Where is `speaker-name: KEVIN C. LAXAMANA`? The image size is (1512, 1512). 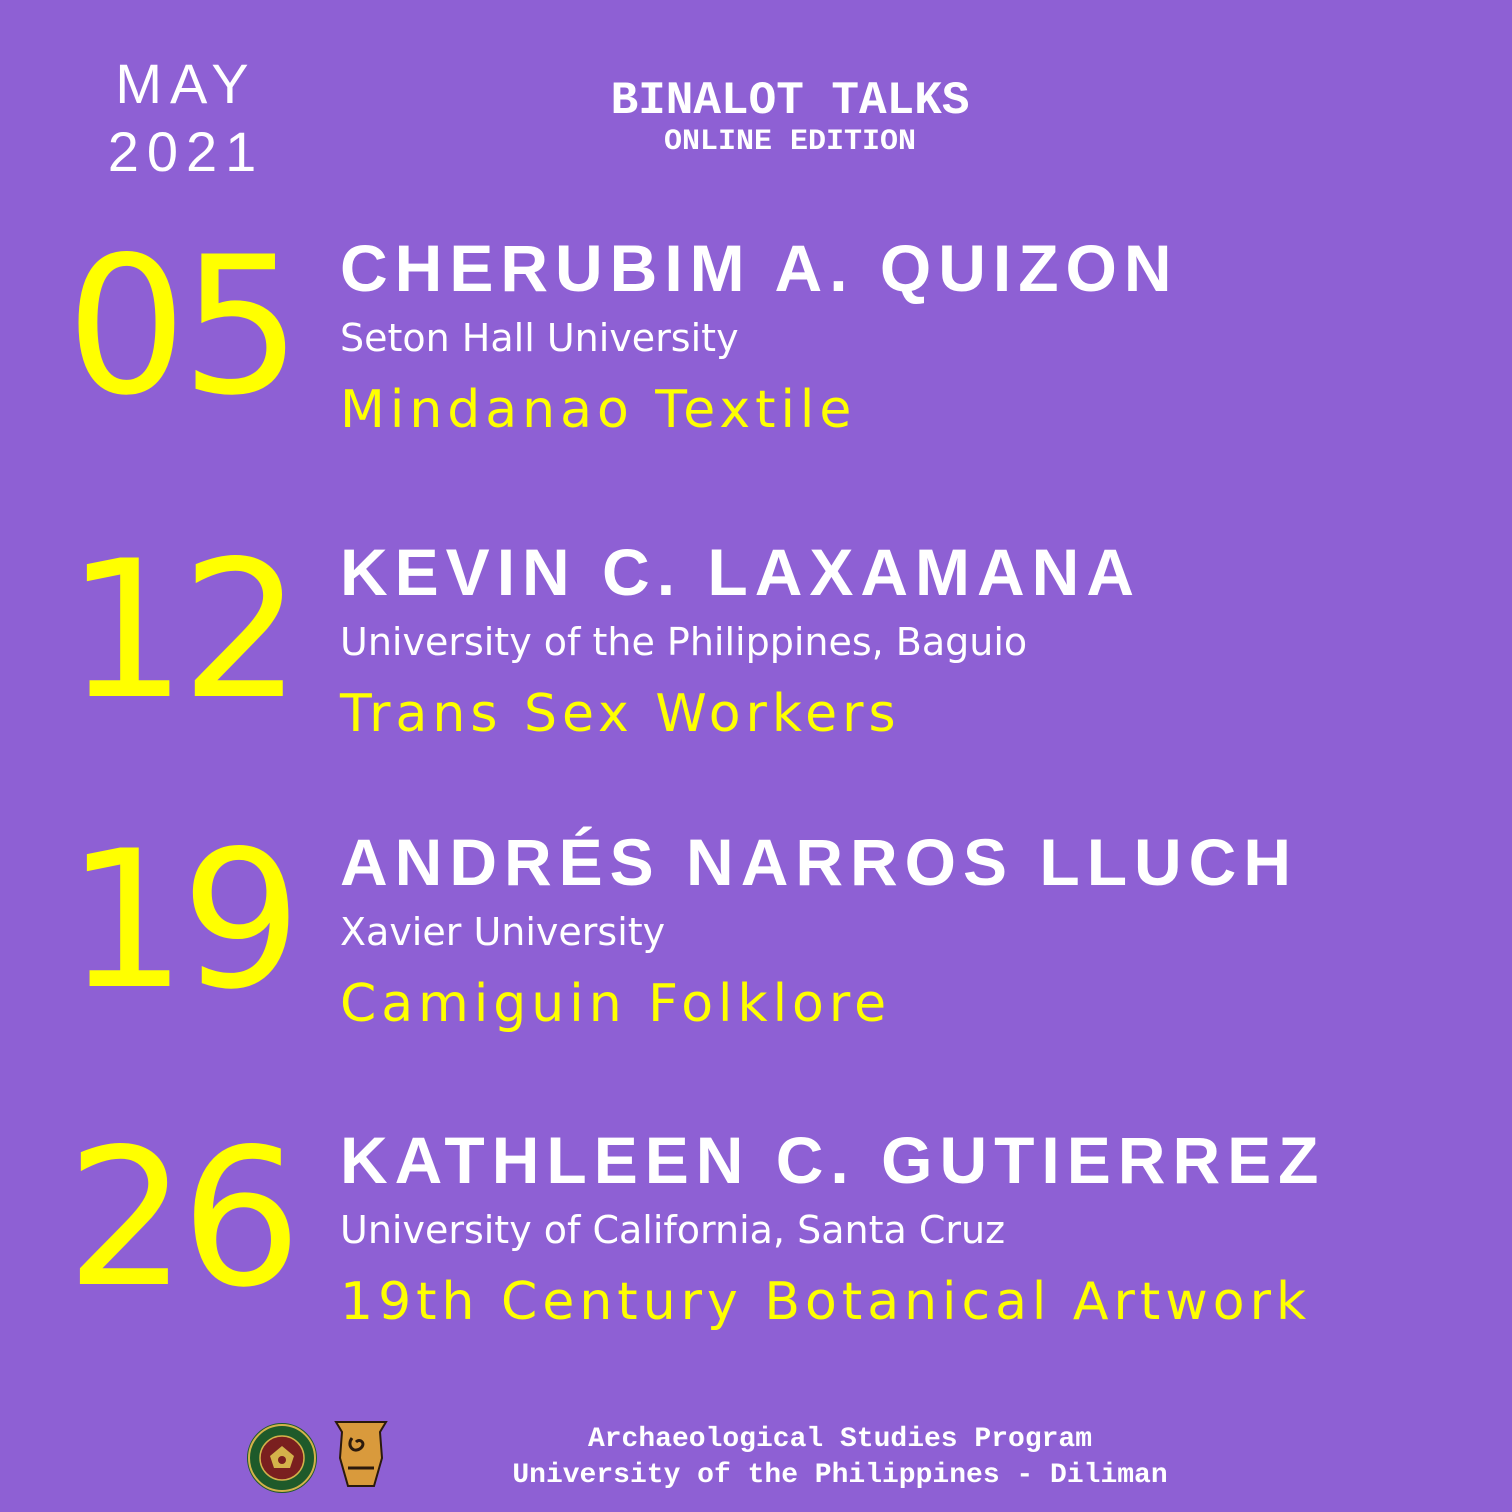
speaker-name: KEVIN C. LAXAMANA is located at coordinates (741, 572).